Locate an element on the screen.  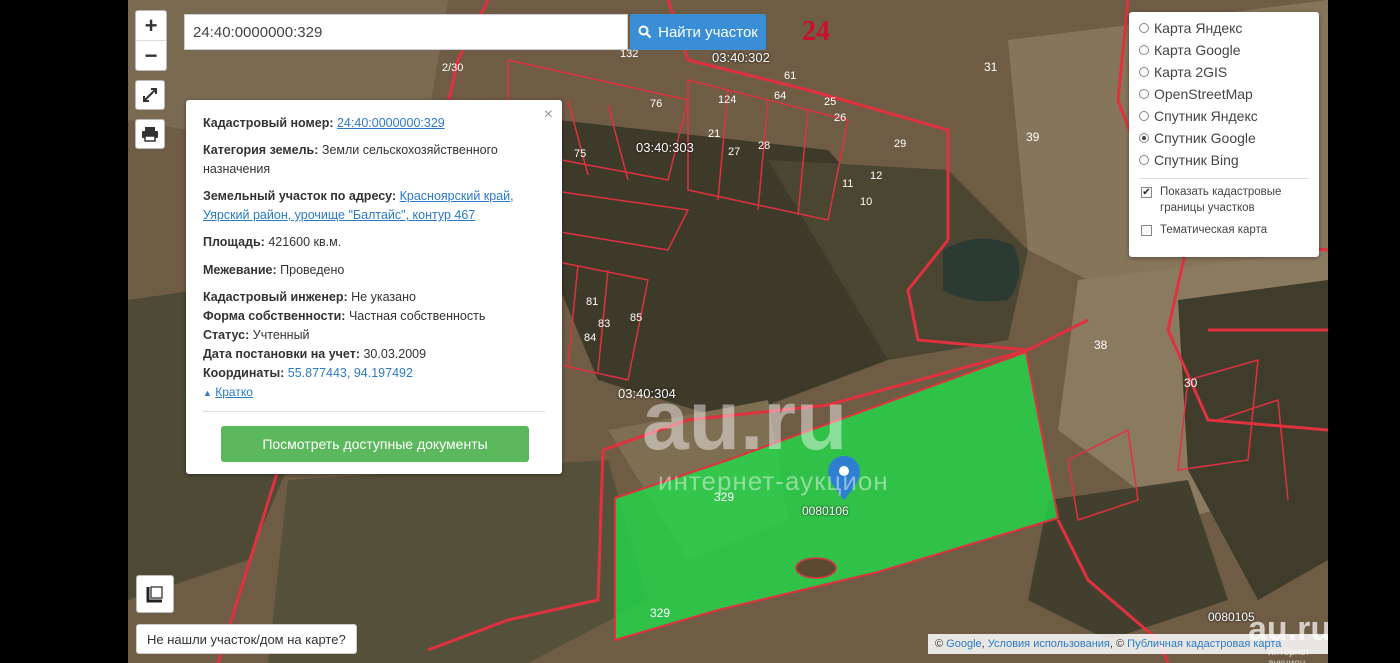
field-value: Не указано is located at coordinates (383, 297).